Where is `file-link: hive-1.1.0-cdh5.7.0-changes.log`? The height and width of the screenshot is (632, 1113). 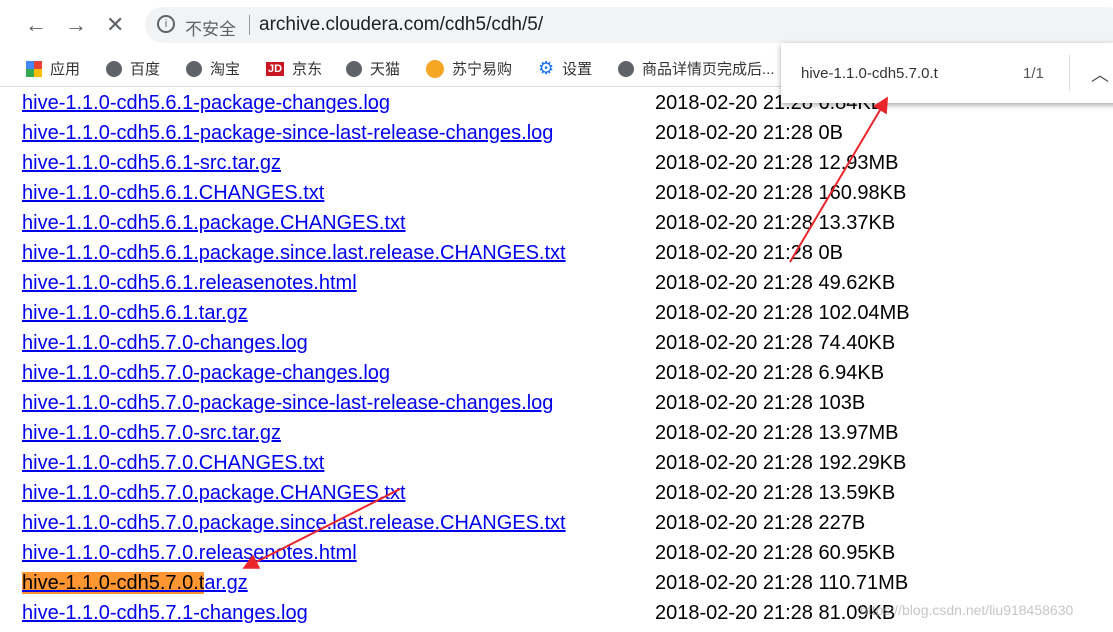 file-link: hive-1.1.0-cdh5.7.0-changes.log is located at coordinates (165, 343).